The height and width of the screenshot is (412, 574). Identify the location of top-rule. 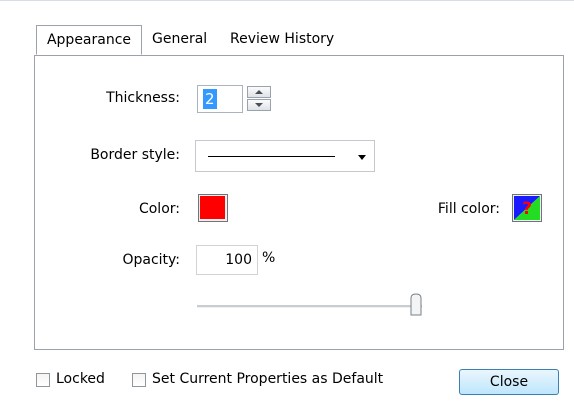
(287, 0).